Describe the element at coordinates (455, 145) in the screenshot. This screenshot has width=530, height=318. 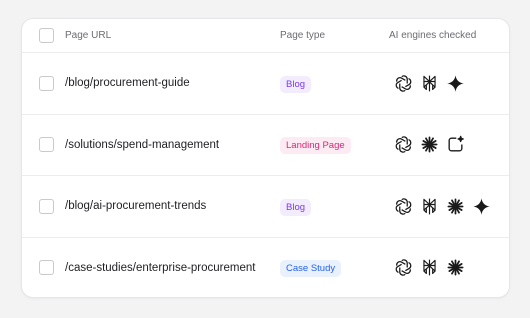
I see `copilot-icon` at that location.